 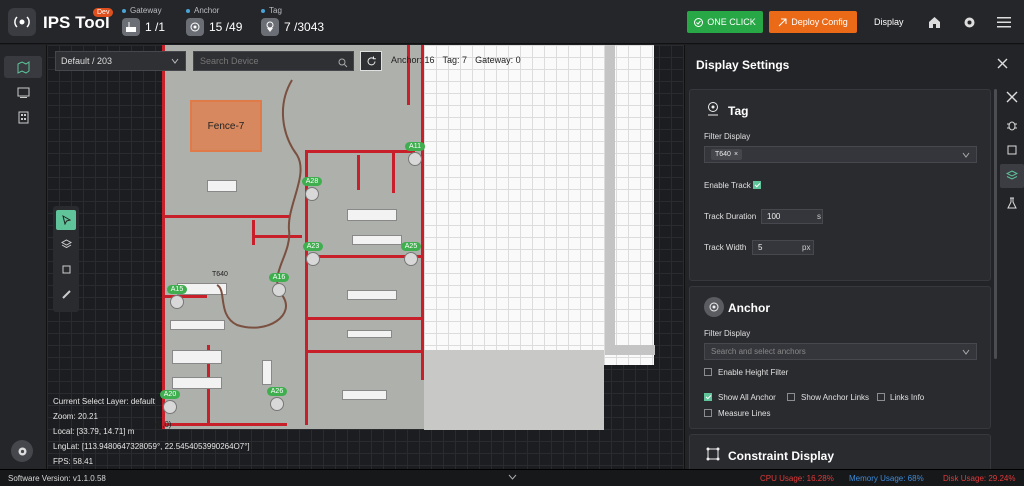 What do you see at coordinates (207, 10) in the screenshot?
I see `anchor-label: Anchor` at bounding box center [207, 10].